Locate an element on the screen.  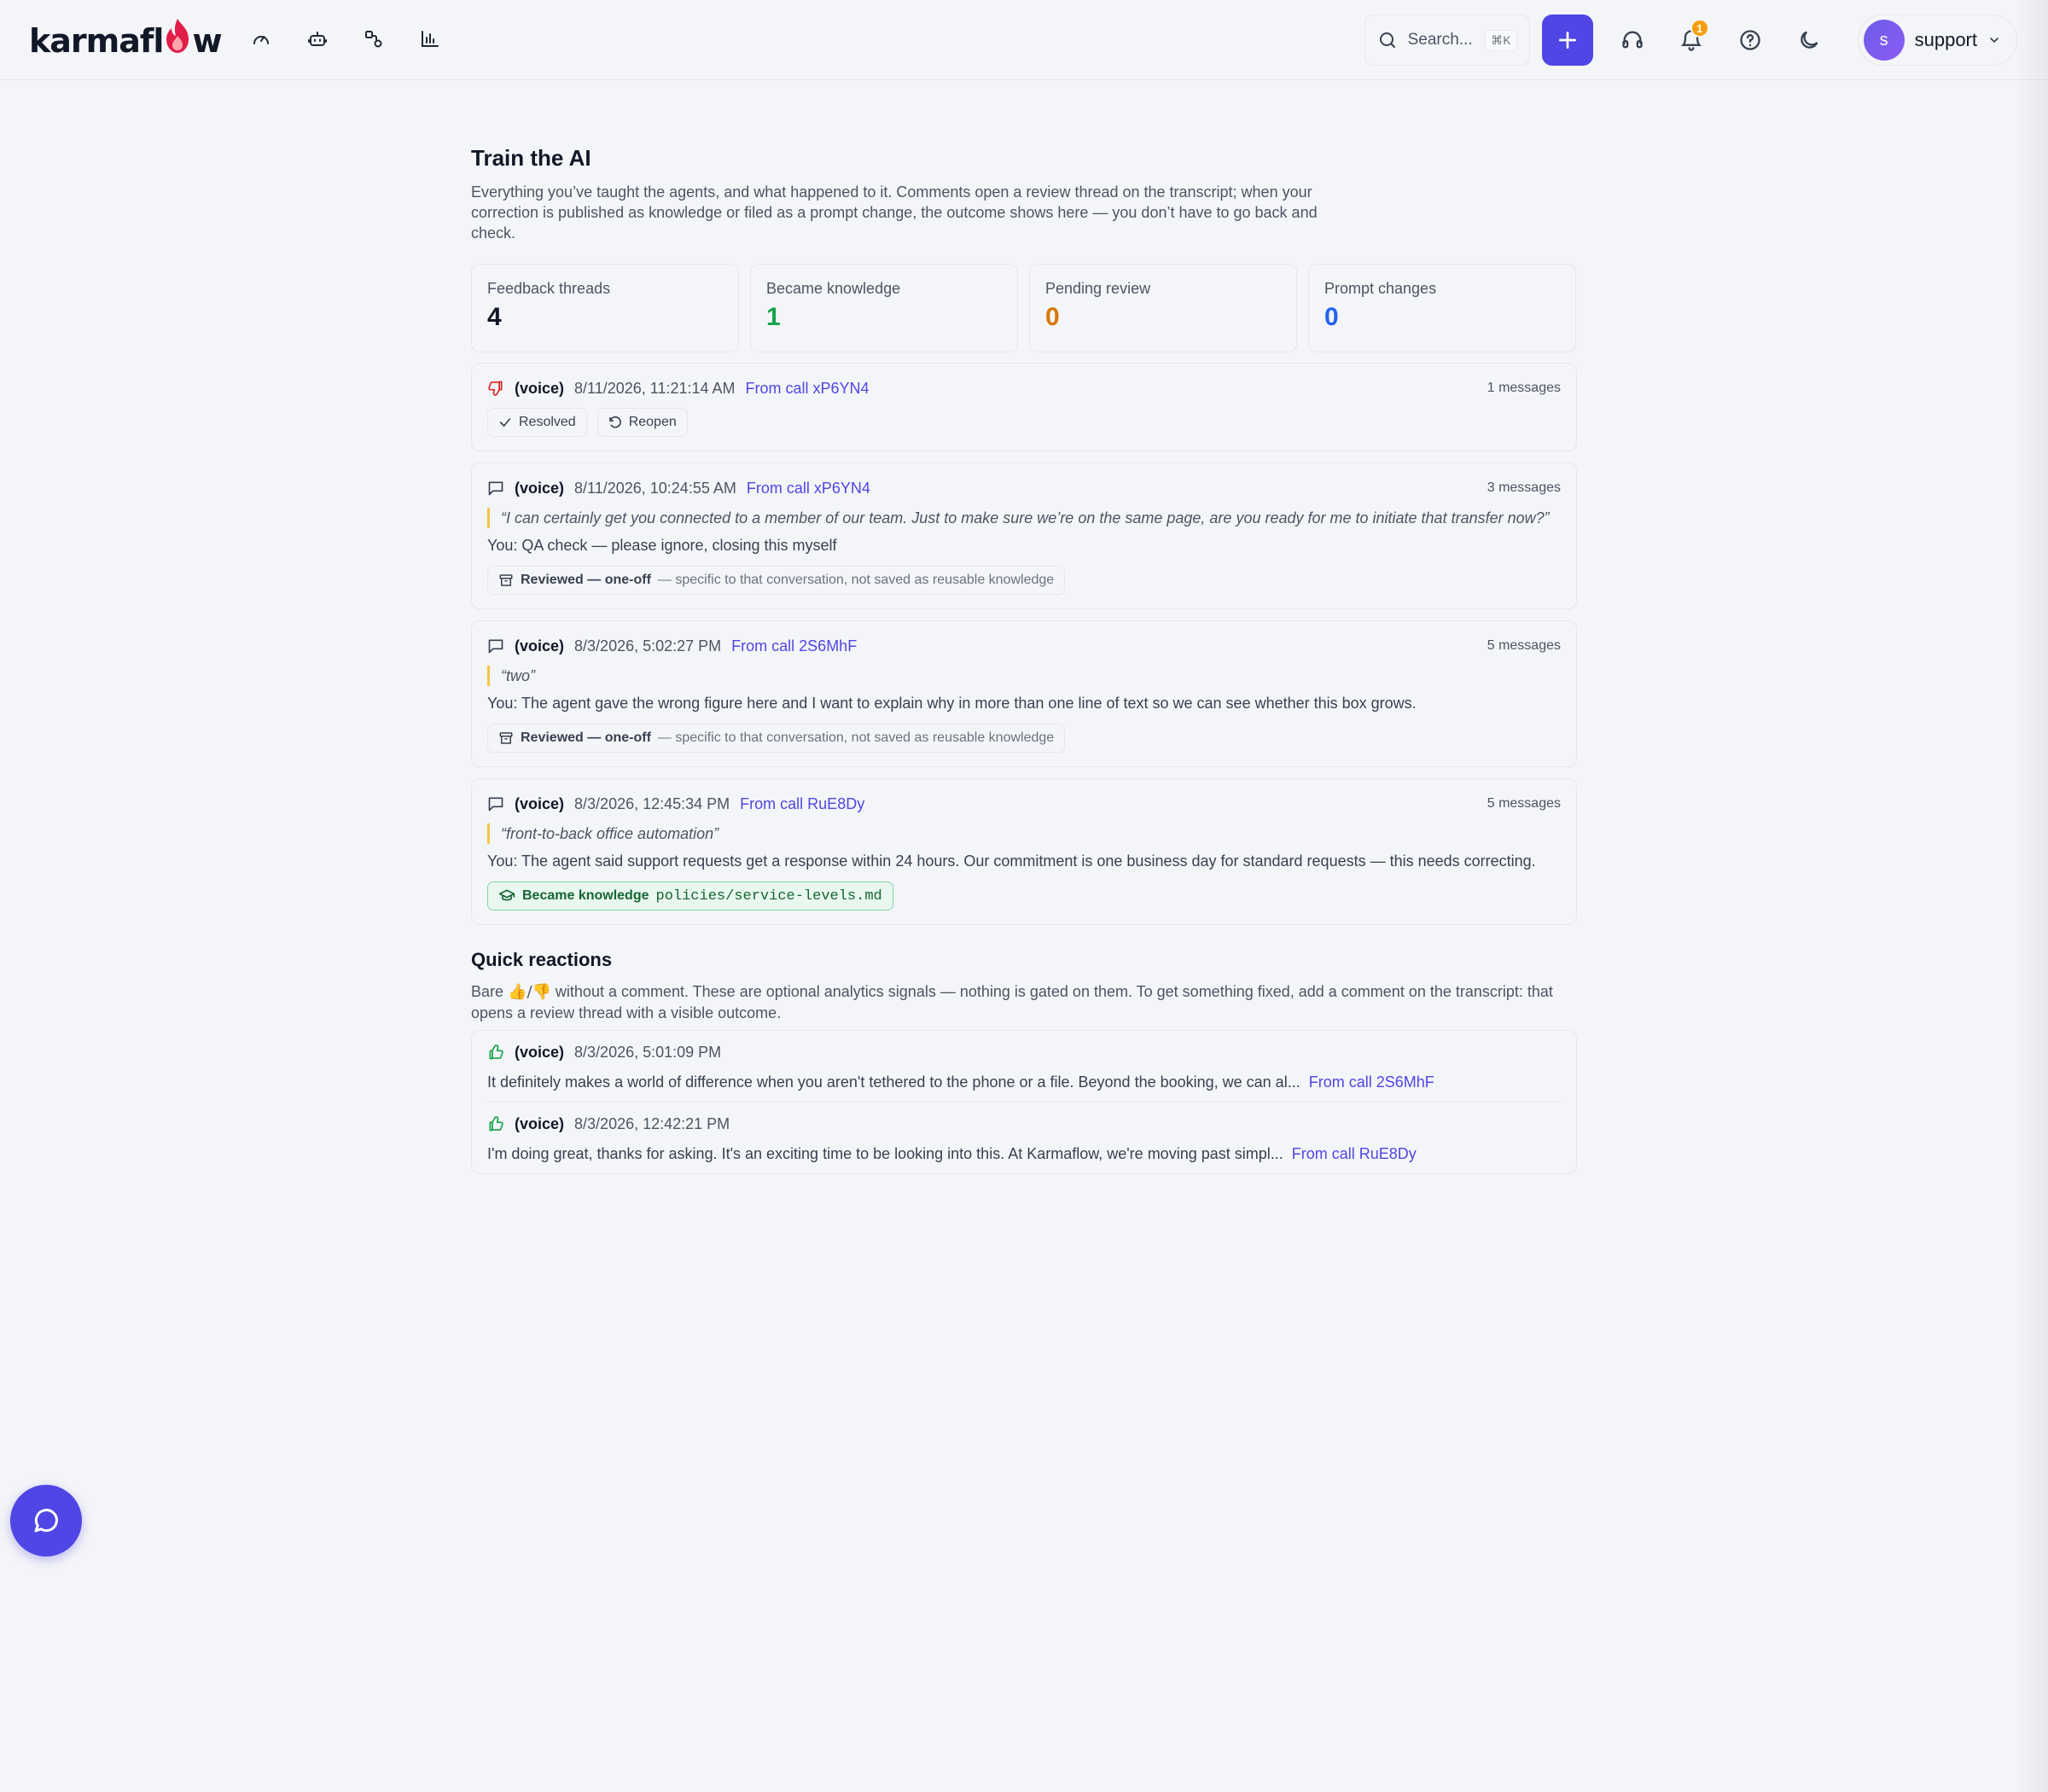
help-icon is located at coordinates (1749, 40).